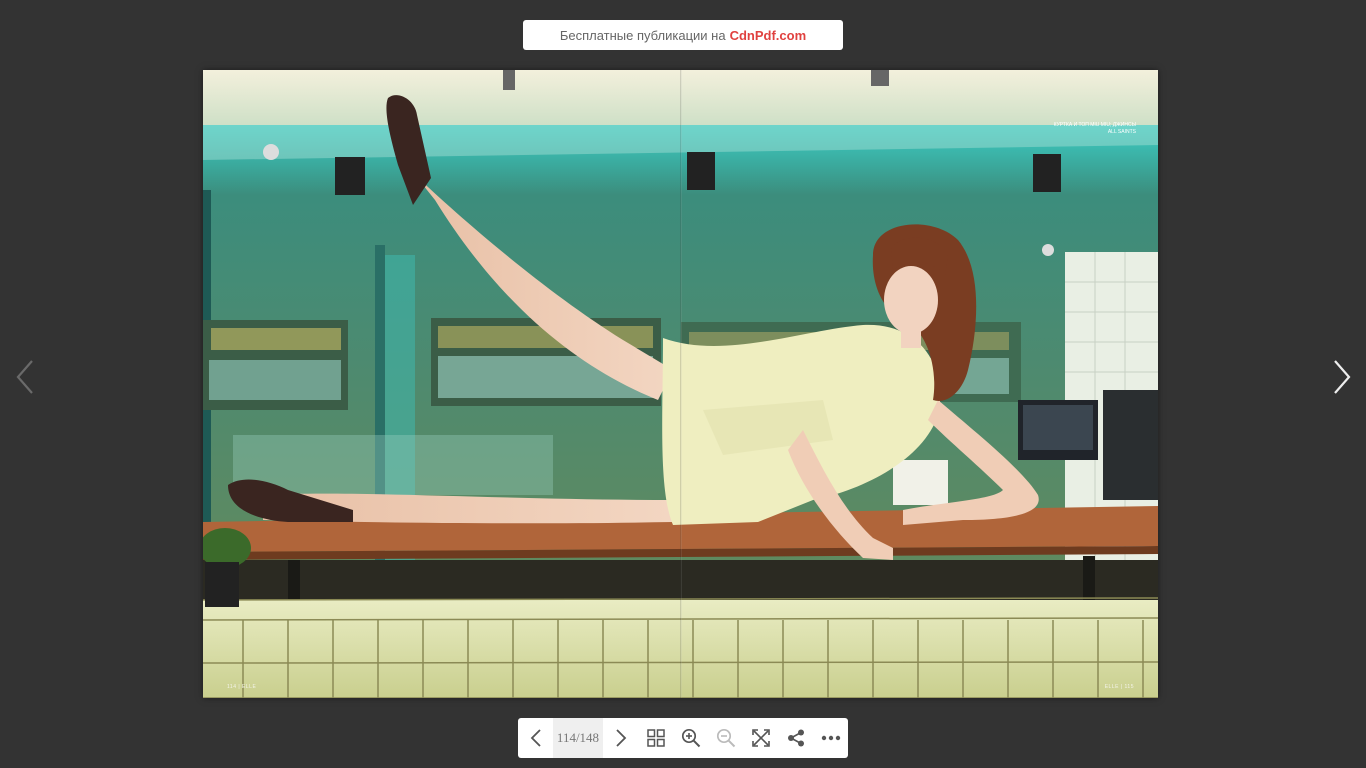 This screenshot has height=768, width=1366. What do you see at coordinates (1094, 128) in the screenshot?
I see `photo-caption: КУРТКА И ТОП MIU MIU; ДЖИНСЫ ALL SAINTS` at bounding box center [1094, 128].